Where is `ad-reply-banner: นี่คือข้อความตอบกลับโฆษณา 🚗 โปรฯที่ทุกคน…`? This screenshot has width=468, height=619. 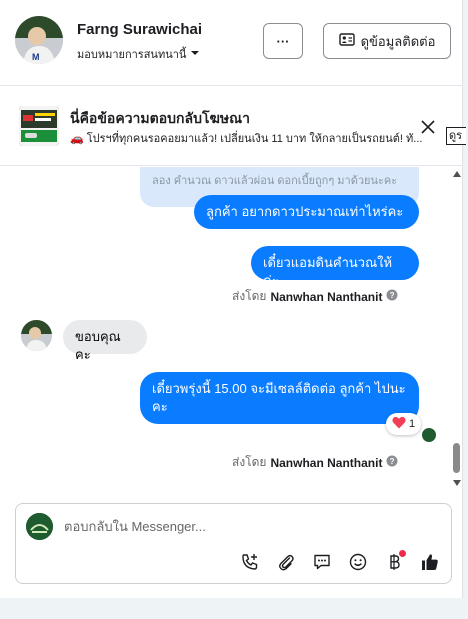
ad-reply-banner: นี่คือข้อความตอบกลับโฆษณา 🚗 โปรฯที่ทุกคน… is located at coordinates (233, 126).